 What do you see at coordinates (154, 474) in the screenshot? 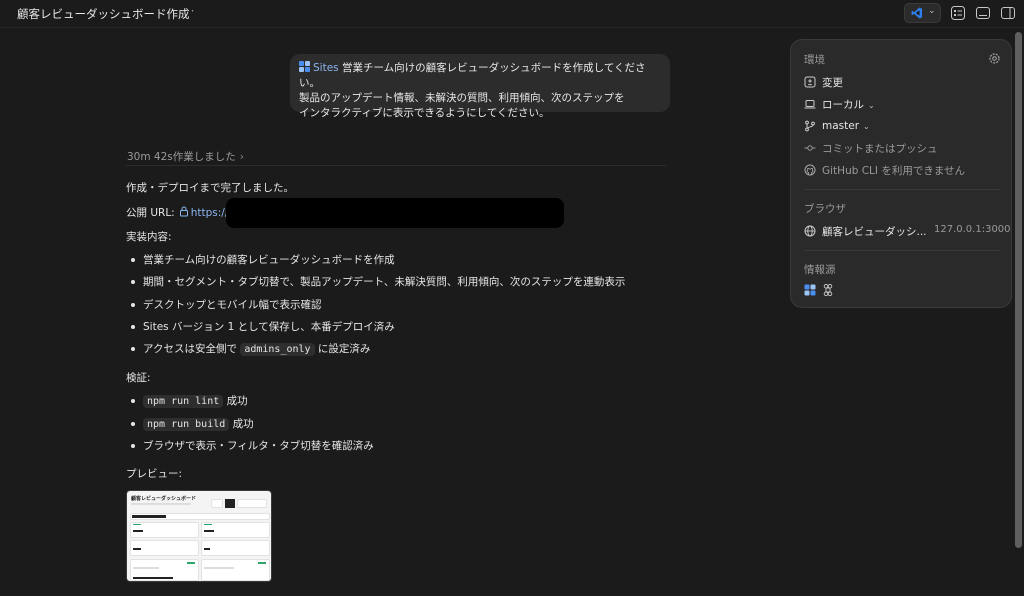
I see `preview-heading: プレビュー:` at bounding box center [154, 474].